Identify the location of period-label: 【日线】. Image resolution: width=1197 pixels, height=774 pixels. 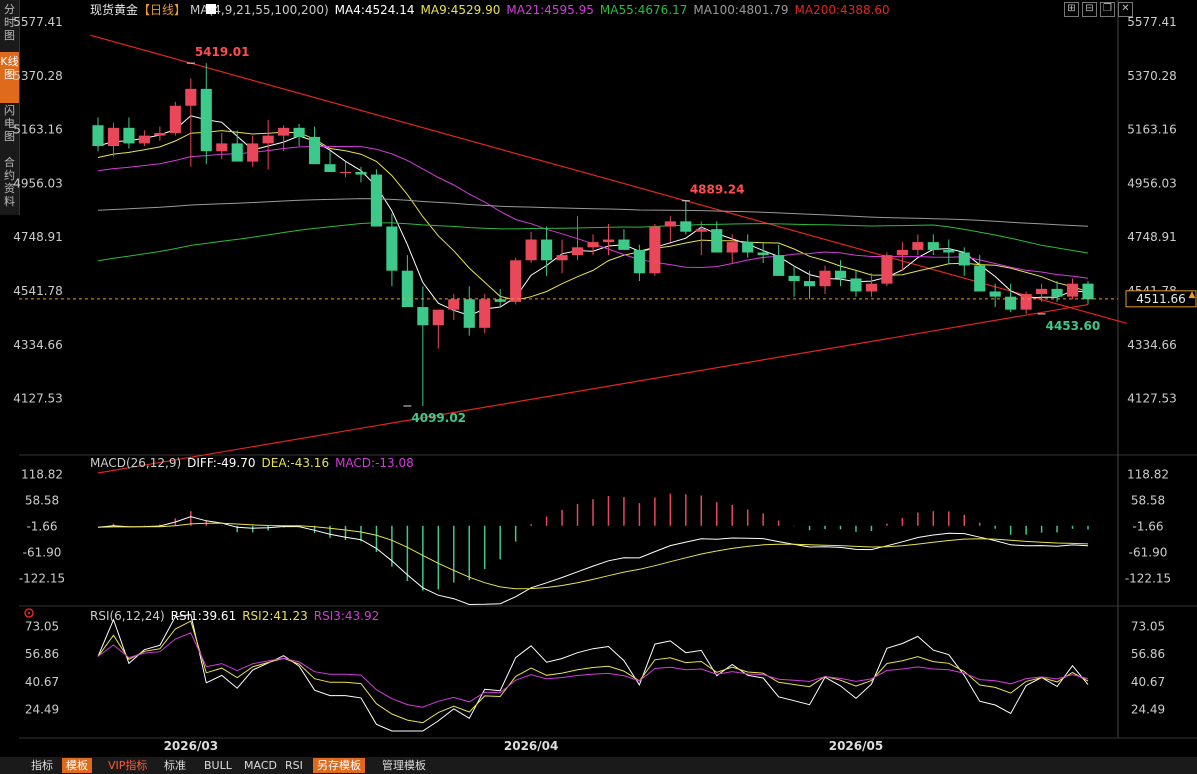
(162, 10).